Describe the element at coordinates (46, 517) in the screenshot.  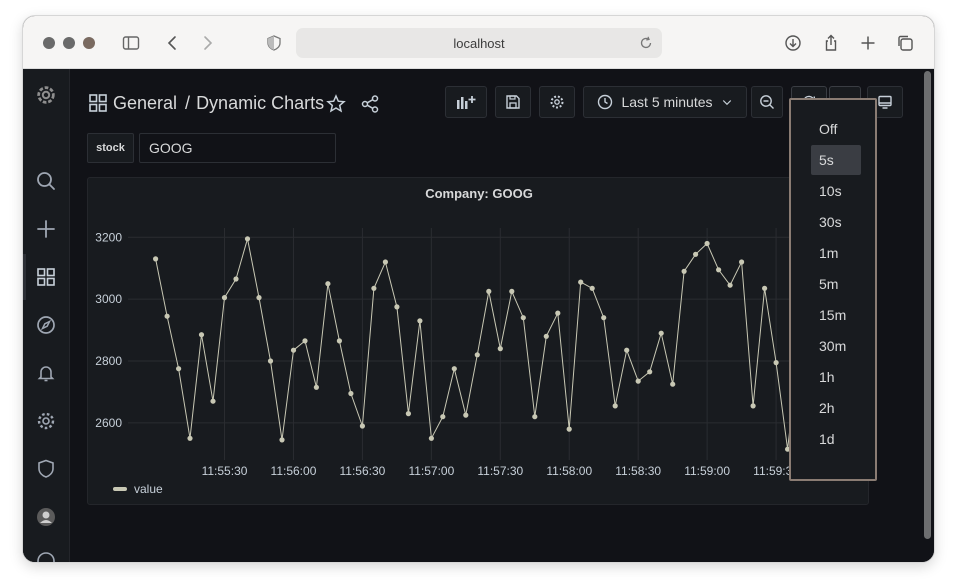
I see `user-avatar-icon` at that location.